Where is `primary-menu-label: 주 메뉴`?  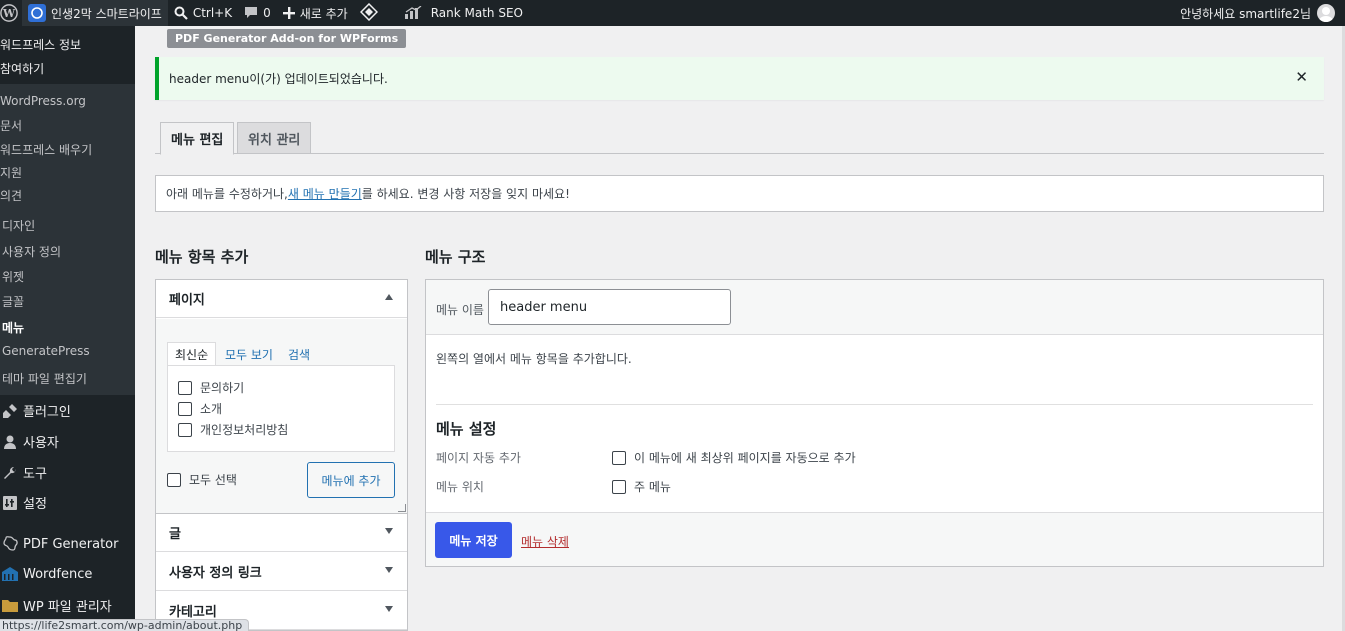 primary-menu-label: 주 메뉴 is located at coordinates (652, 487).